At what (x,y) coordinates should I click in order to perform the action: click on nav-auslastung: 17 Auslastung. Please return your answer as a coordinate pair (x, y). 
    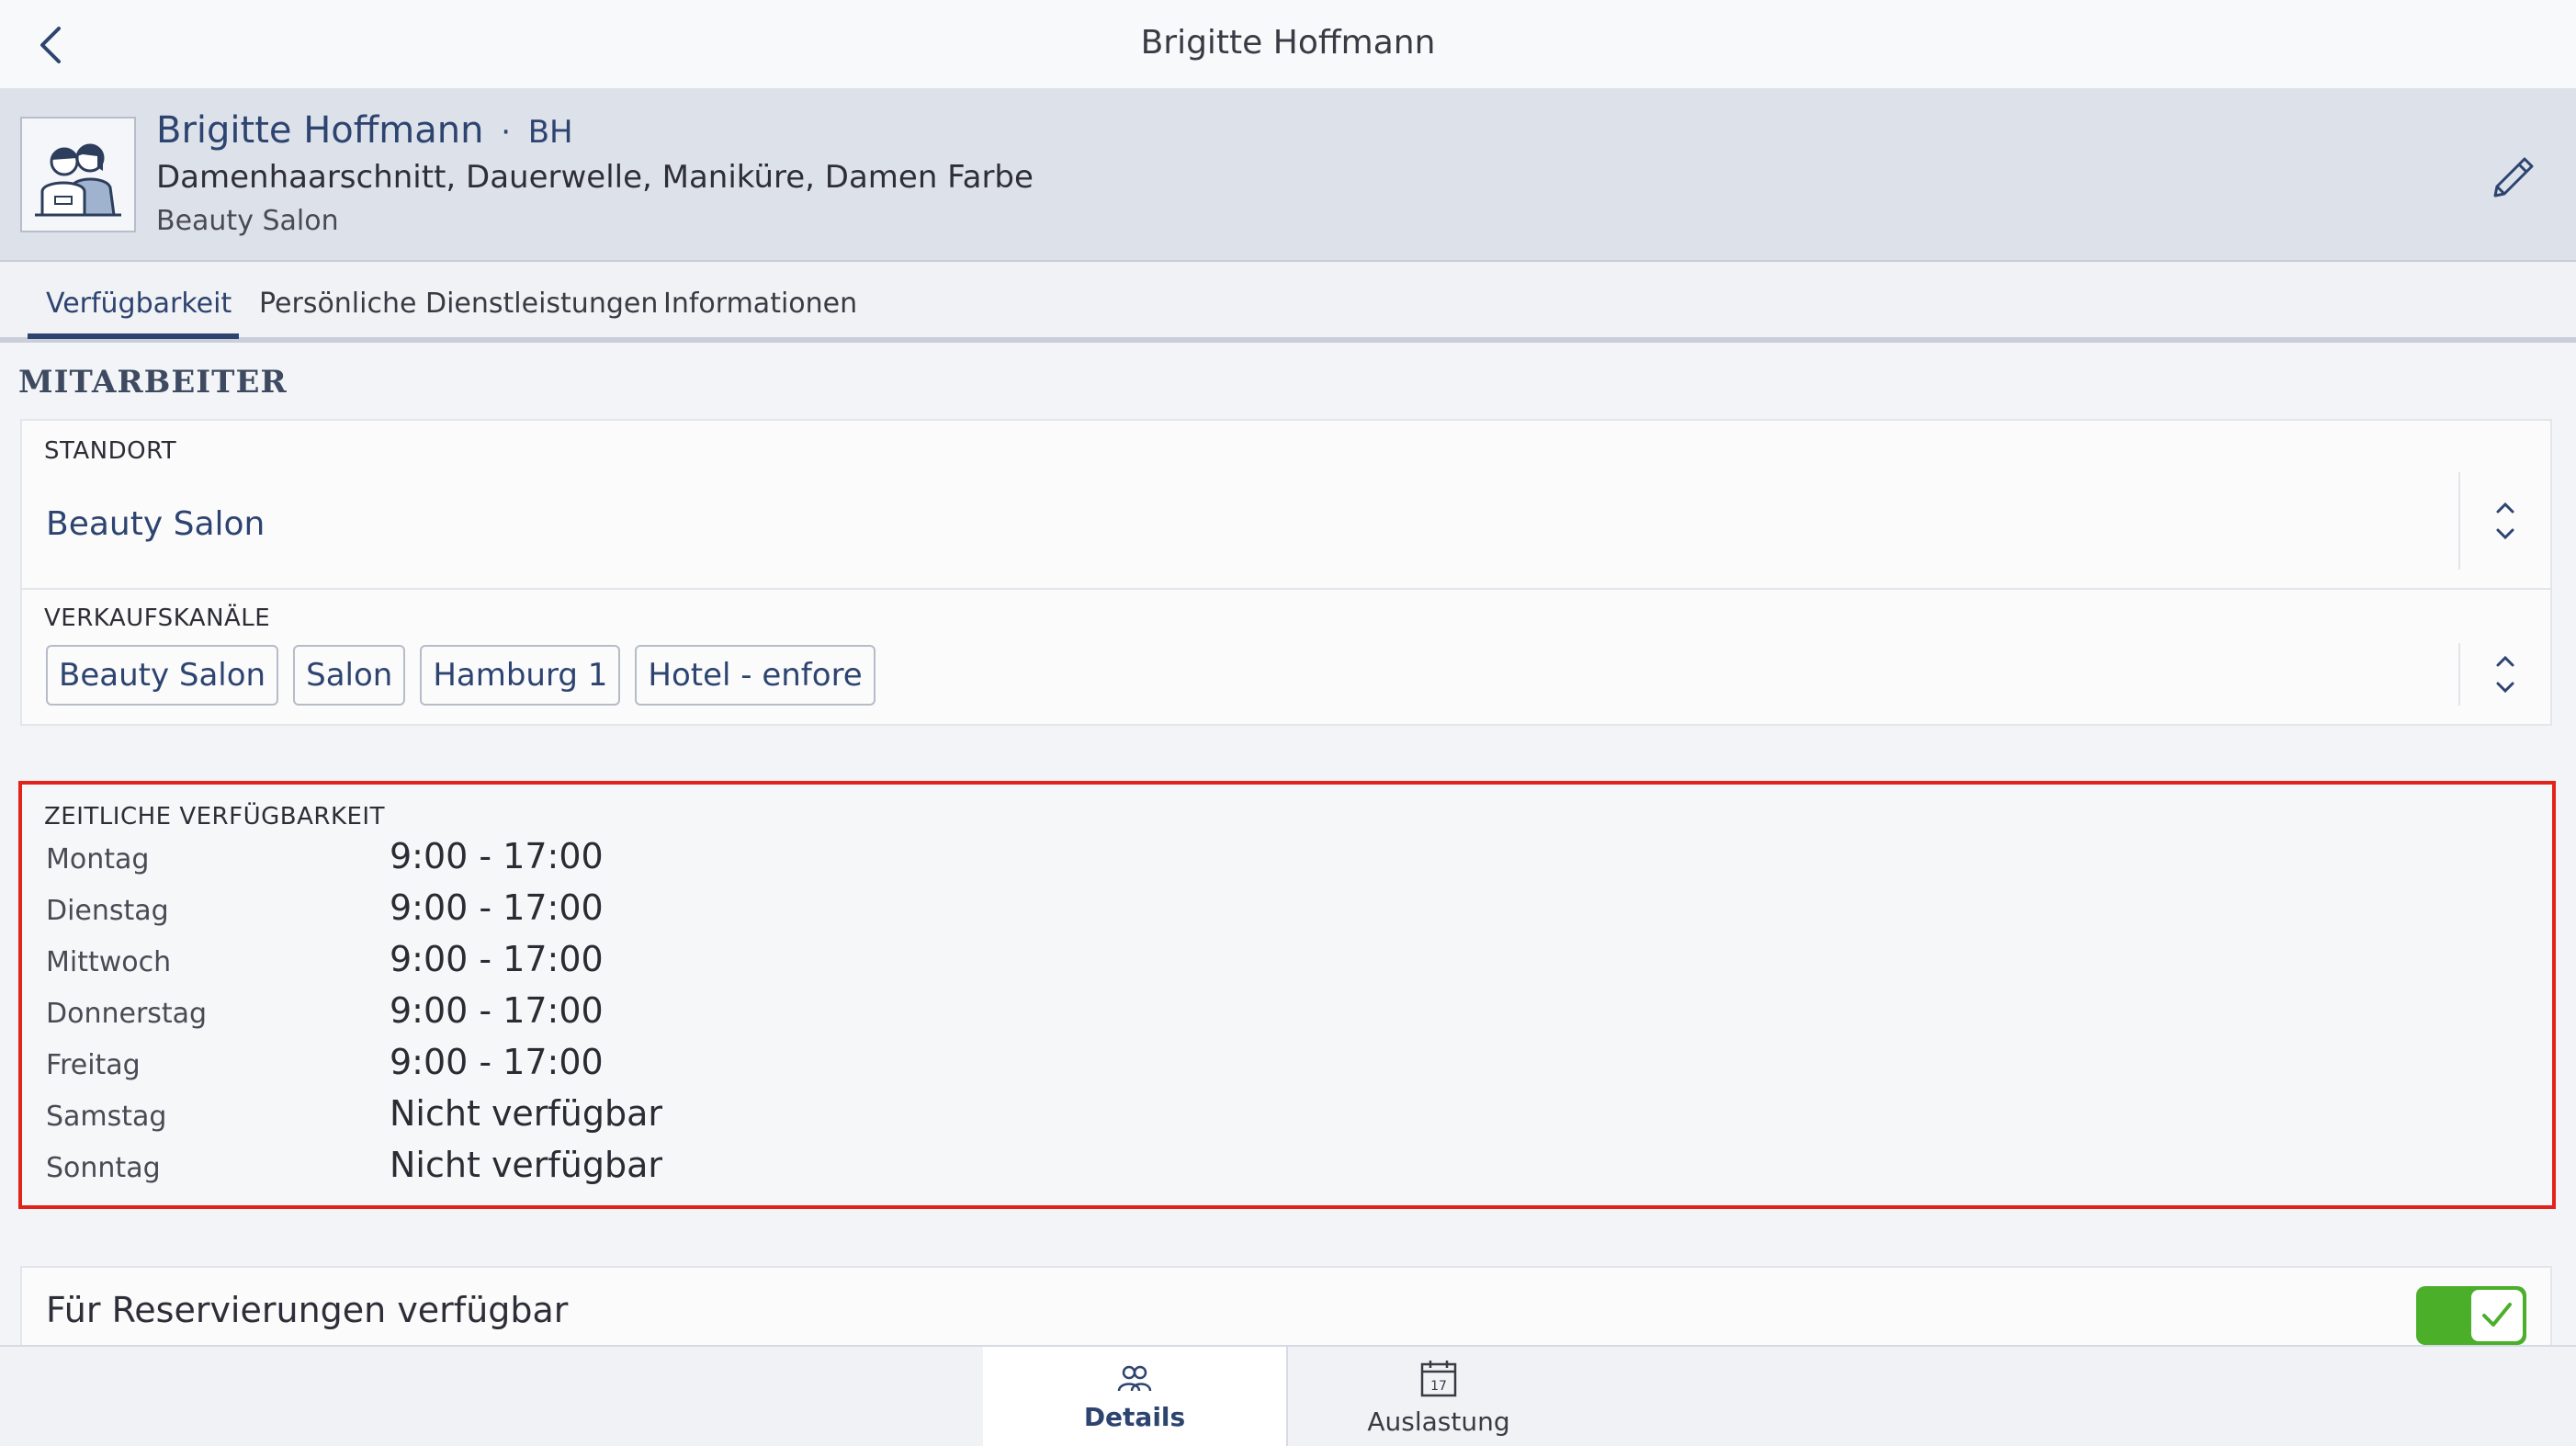
    Looking at the image, I should click on (1437, 1396).